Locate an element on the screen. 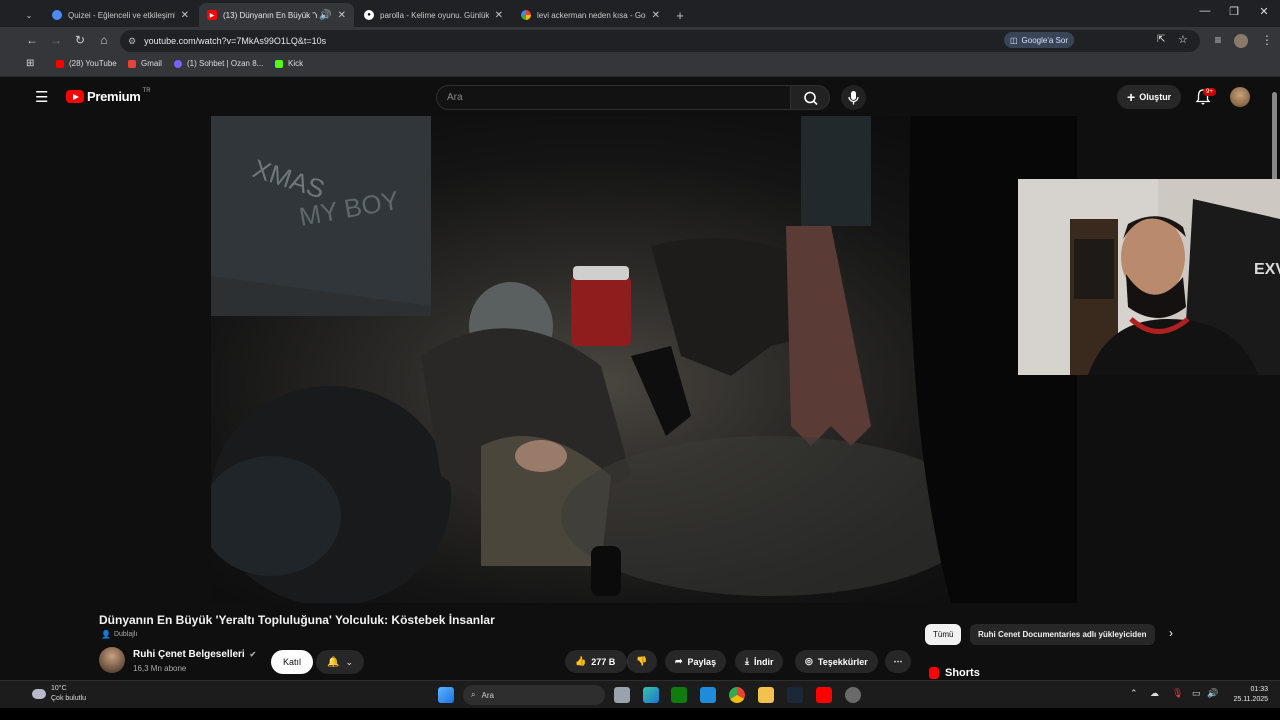  search-icon: ⌕ is located at coordinates (473, 694).